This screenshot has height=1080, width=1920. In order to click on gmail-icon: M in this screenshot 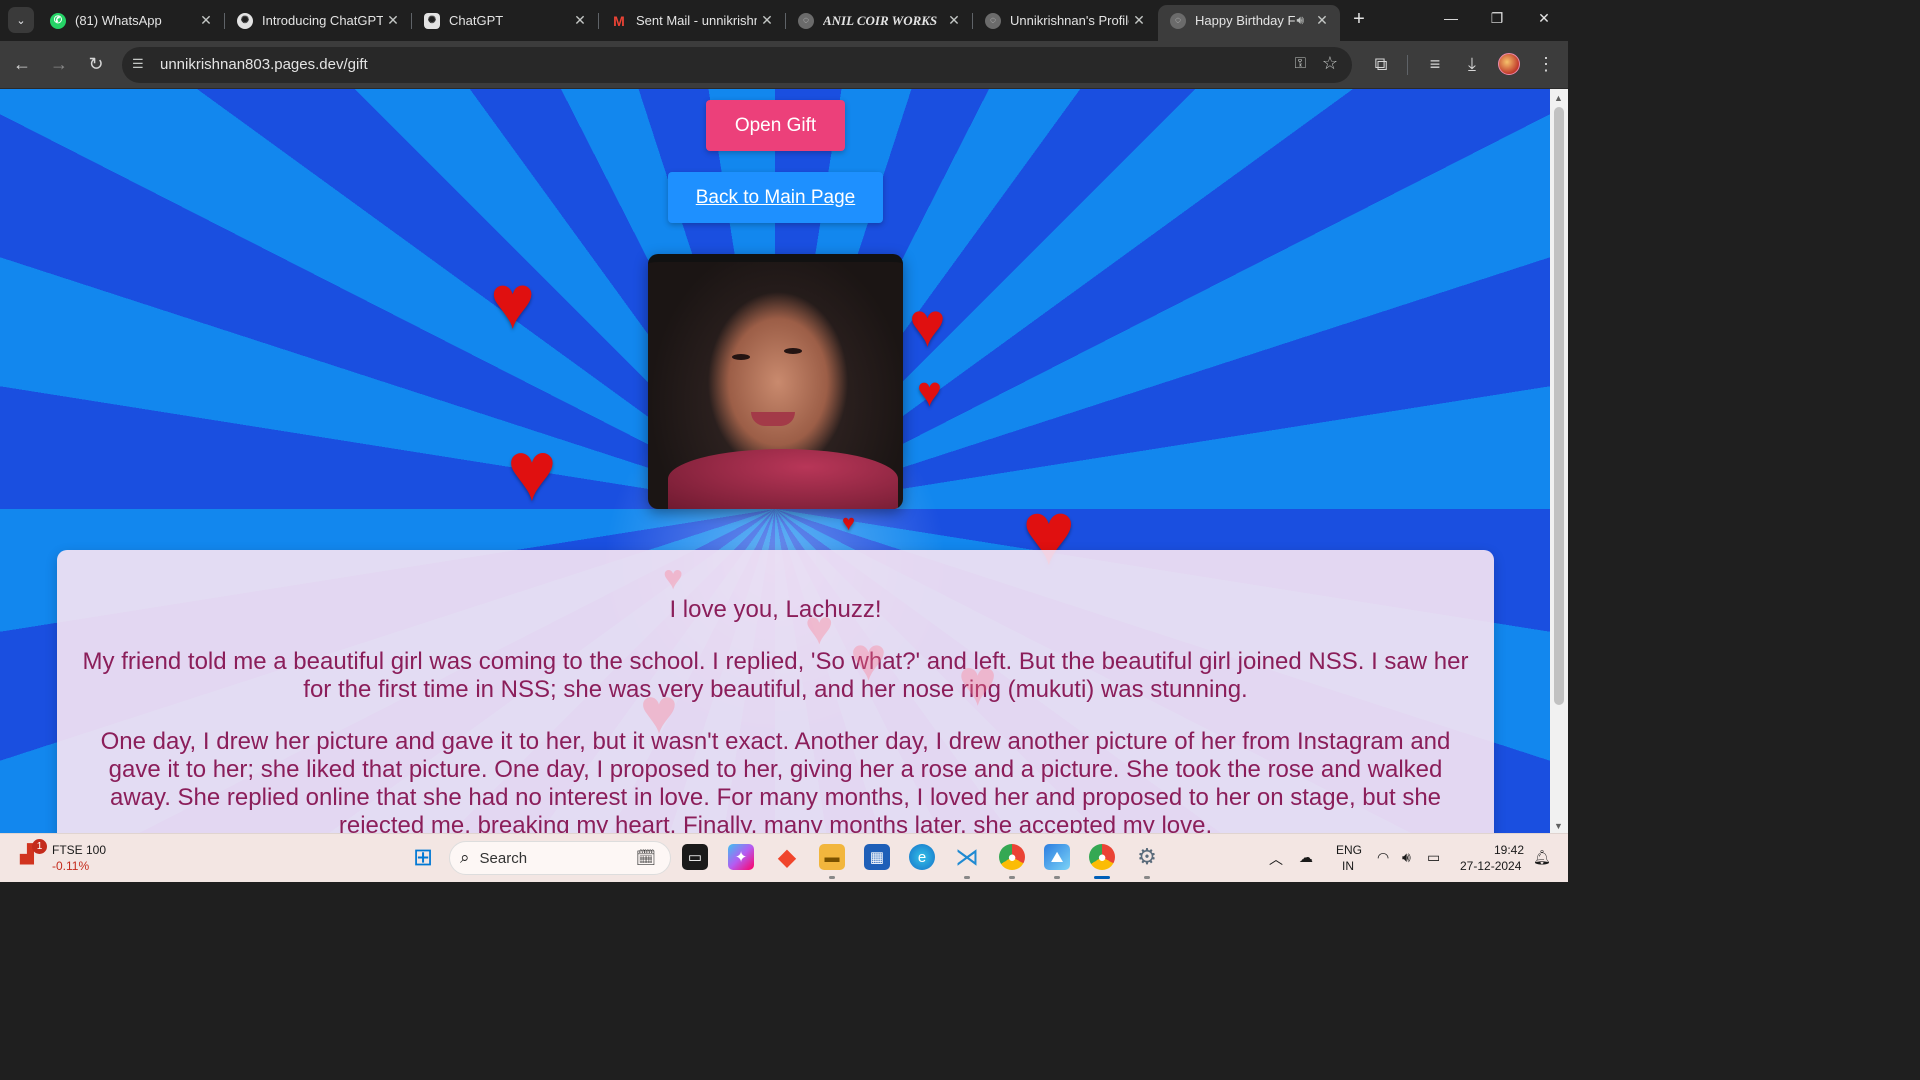, I will do `click(619, 20)`.